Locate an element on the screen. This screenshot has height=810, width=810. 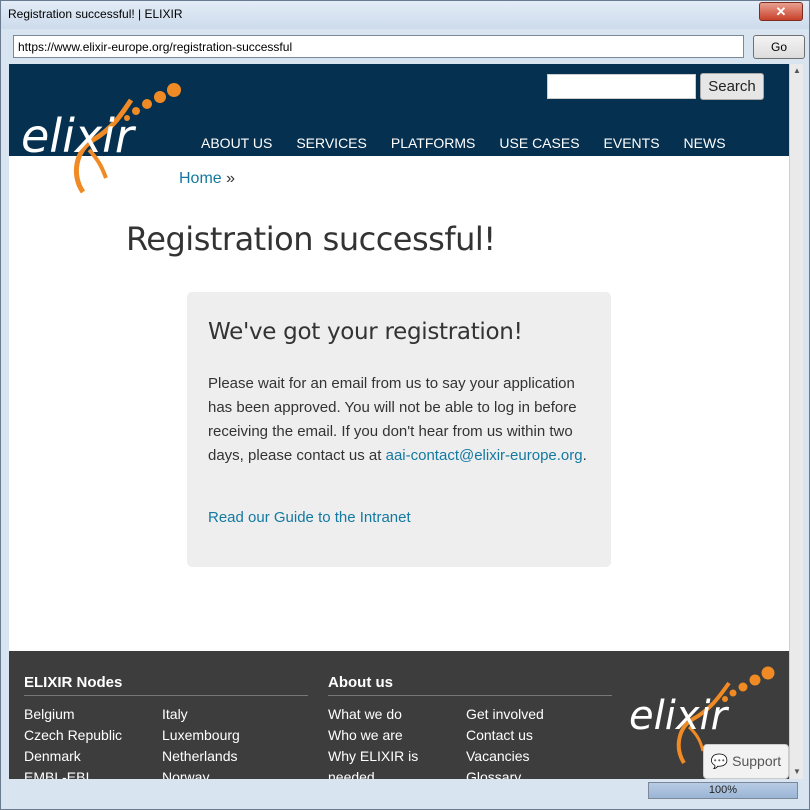
nav-use-cases: USE CASES is located at coordinates (539, 143).